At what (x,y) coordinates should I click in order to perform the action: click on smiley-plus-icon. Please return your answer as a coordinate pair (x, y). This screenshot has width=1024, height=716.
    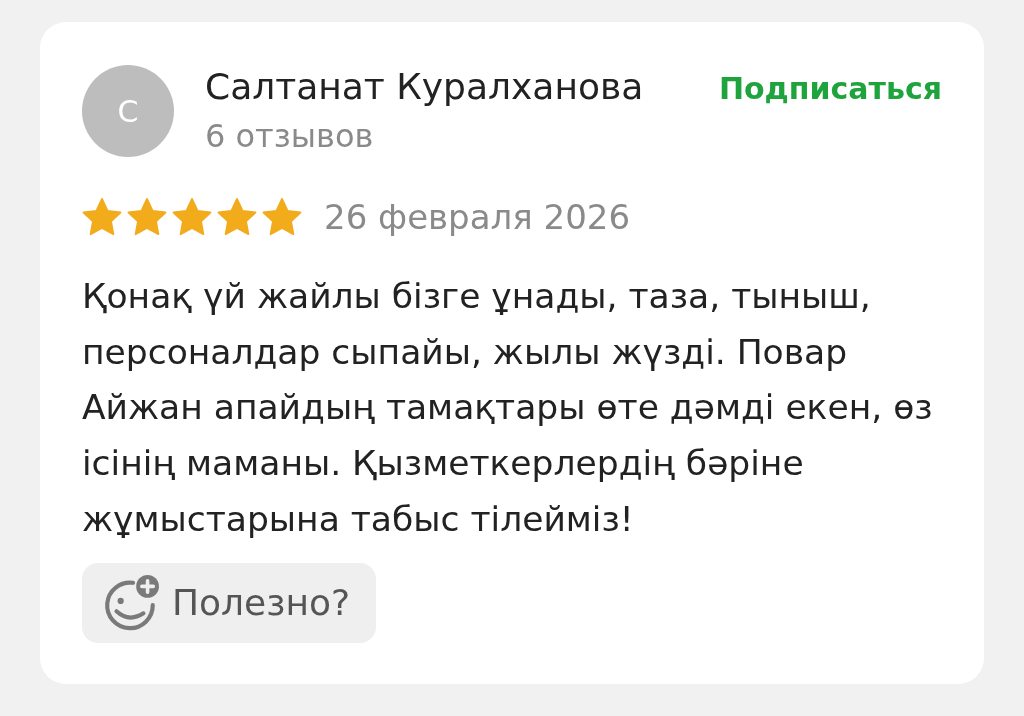
    Looking at the image, I should click on (131, 602).